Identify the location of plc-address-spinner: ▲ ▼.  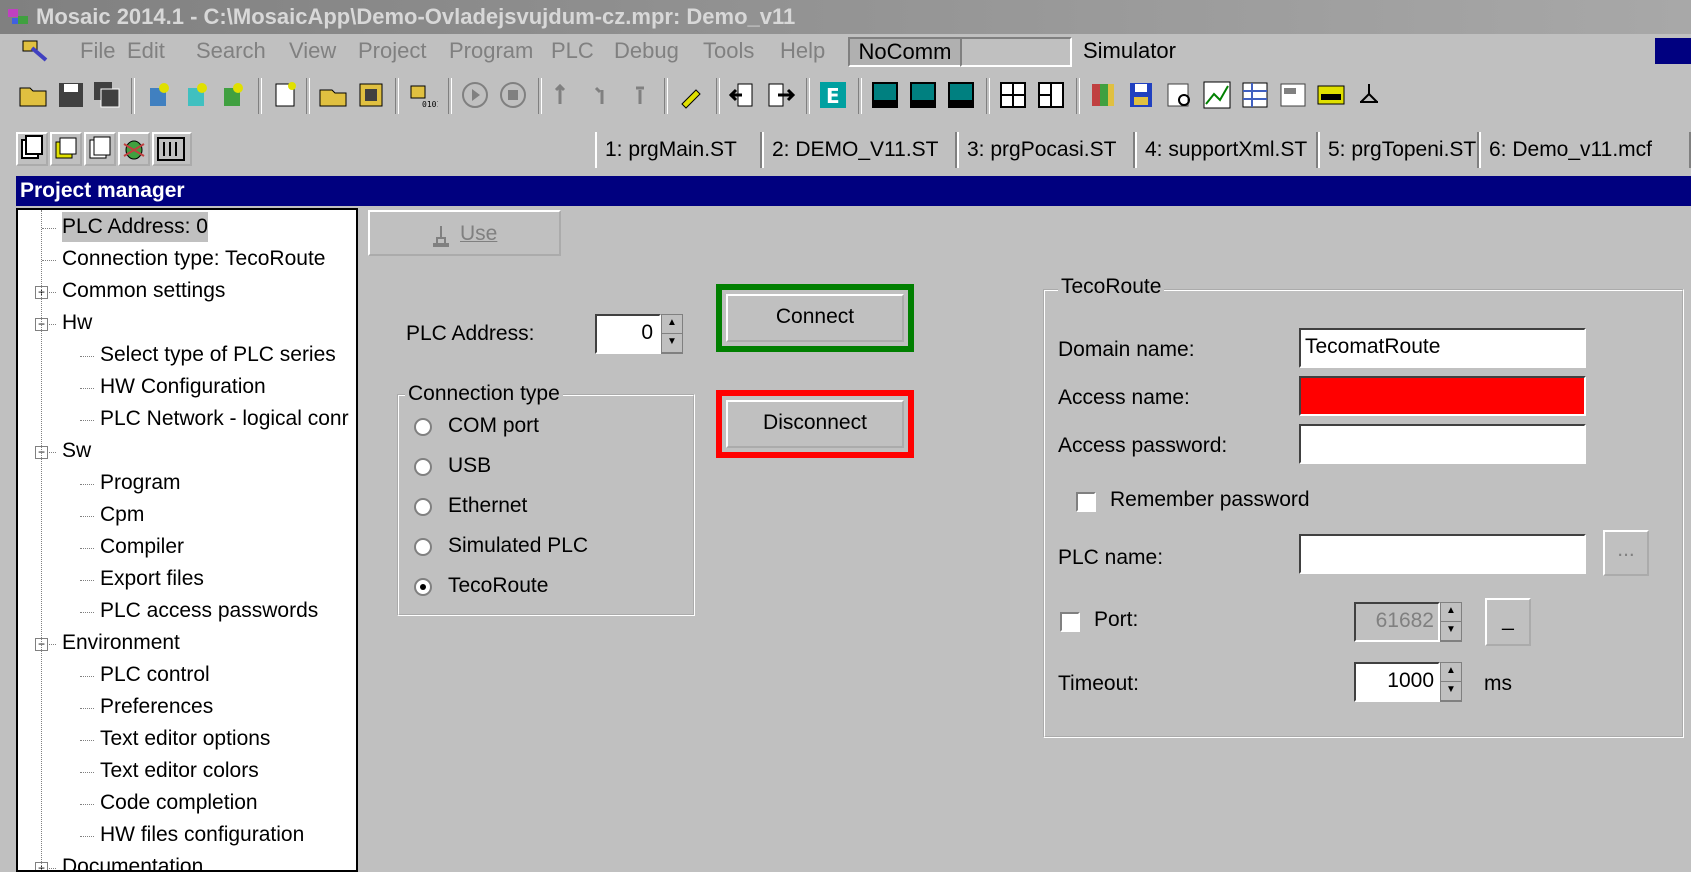
(672, 334).